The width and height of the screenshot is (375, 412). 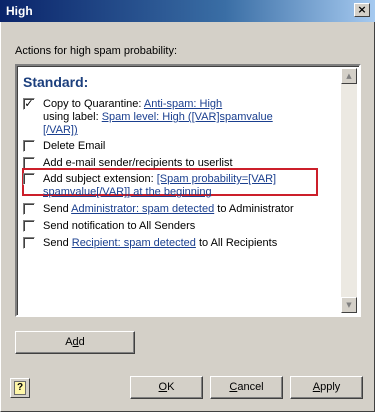 What do you see at coordinates (254, 209) in the screenshot?
I see `item-label: to Administrator` at bounding box center [254, 209].